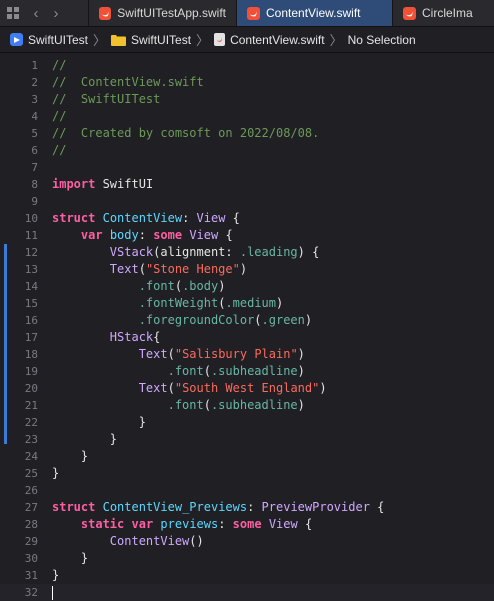  I want to click on breadcrumb-project: SwiftUITest, so click(49, 40).